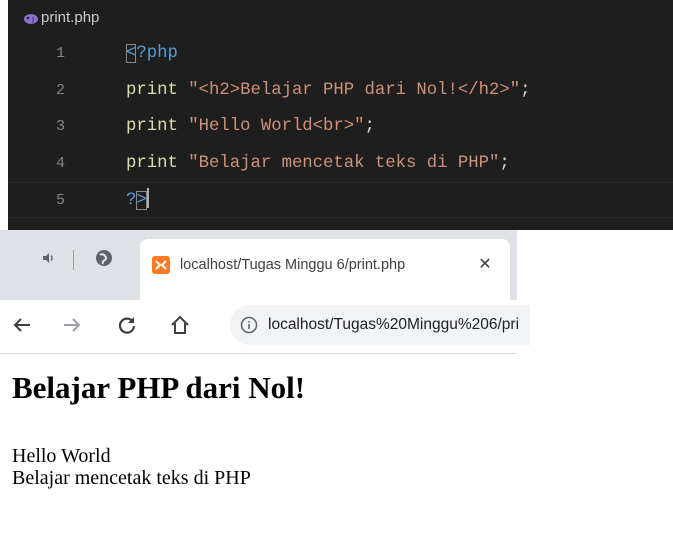 The image size is (673, 538). I want to click on code-line: 1 <?php, so click(340, 54).